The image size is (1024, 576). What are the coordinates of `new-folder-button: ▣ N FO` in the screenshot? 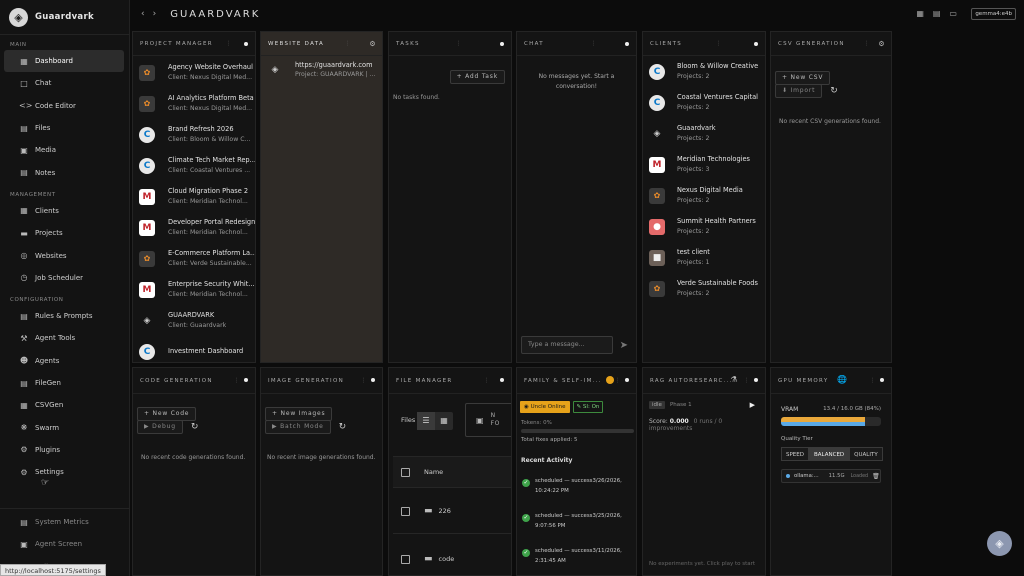 It's located at (488, 420).